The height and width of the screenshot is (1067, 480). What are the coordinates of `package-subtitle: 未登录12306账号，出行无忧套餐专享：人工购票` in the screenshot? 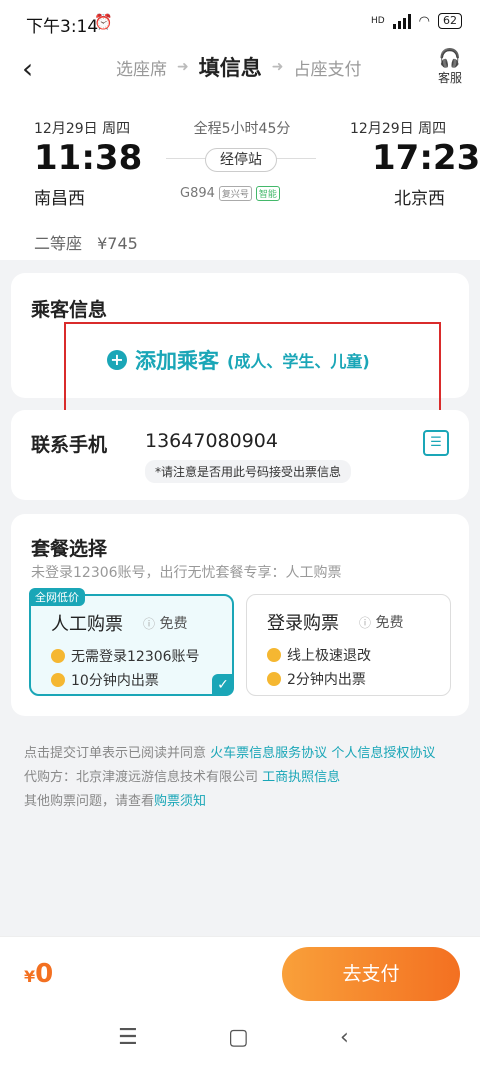 It's located at (186, 573).